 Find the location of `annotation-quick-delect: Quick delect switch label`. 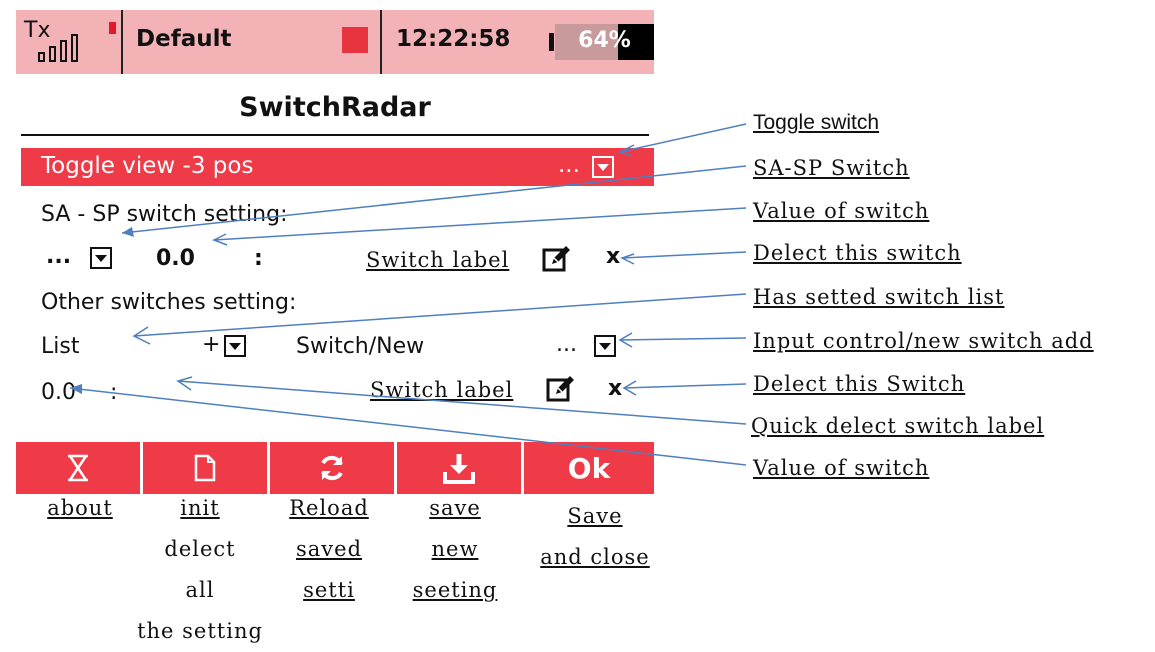

annotation-quick-delect: Quick delect switch label is located at coordinates (898, 426).